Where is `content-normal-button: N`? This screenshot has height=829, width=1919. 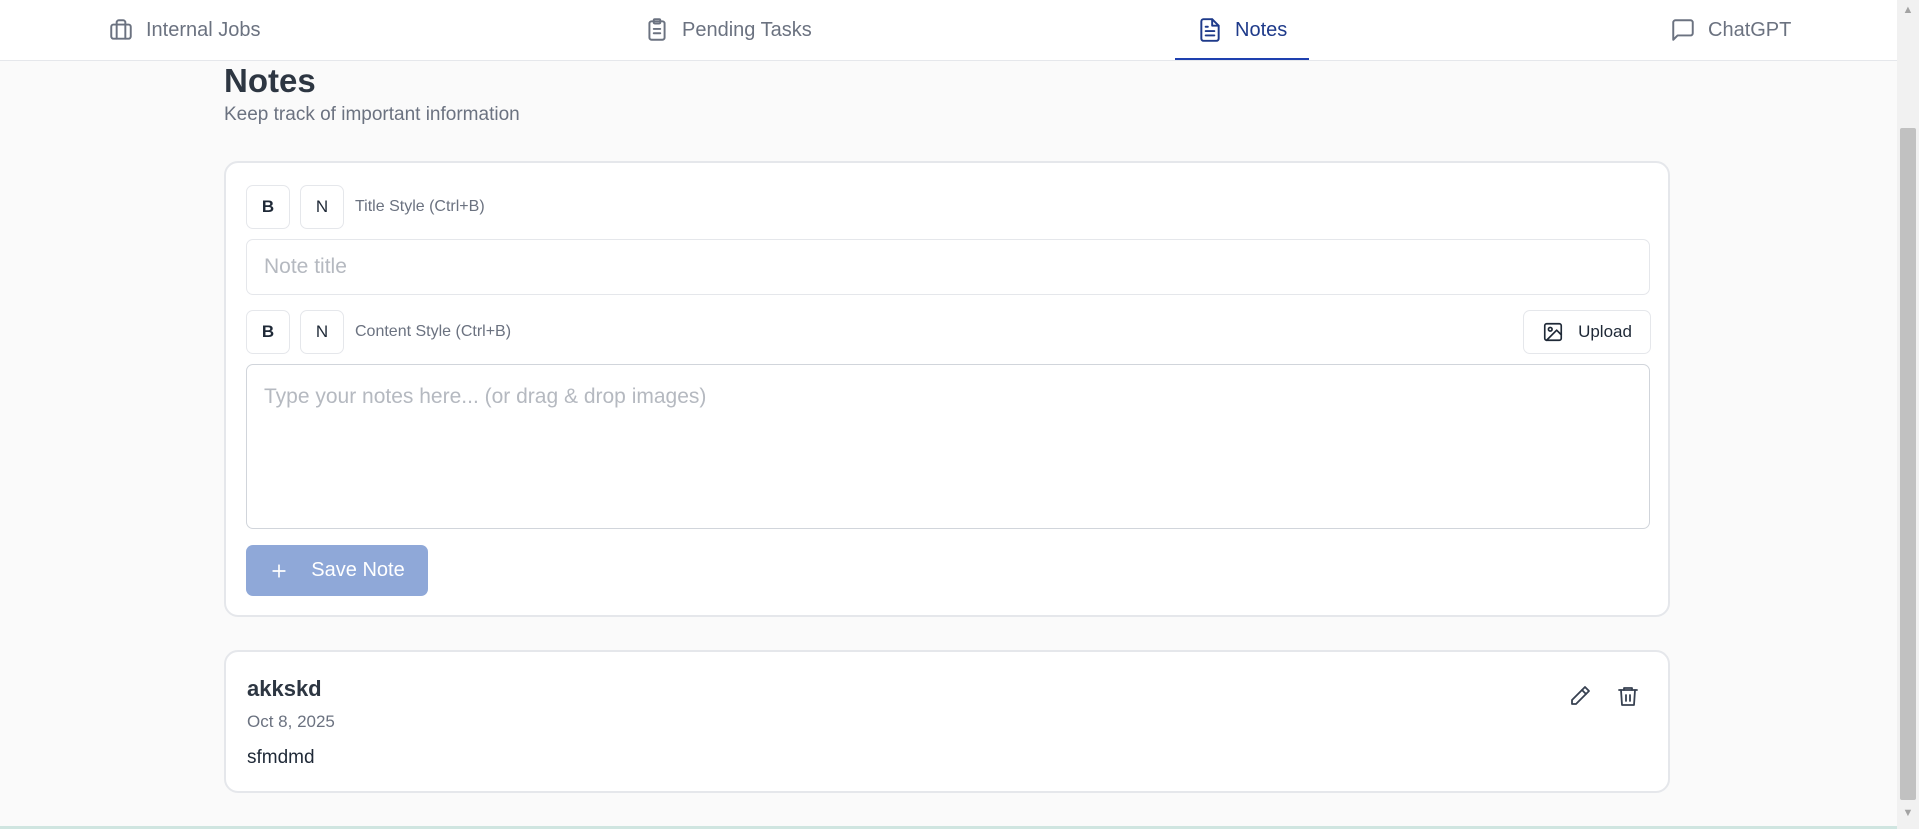 content-normal-button: N is located at coordinates (322, 332).